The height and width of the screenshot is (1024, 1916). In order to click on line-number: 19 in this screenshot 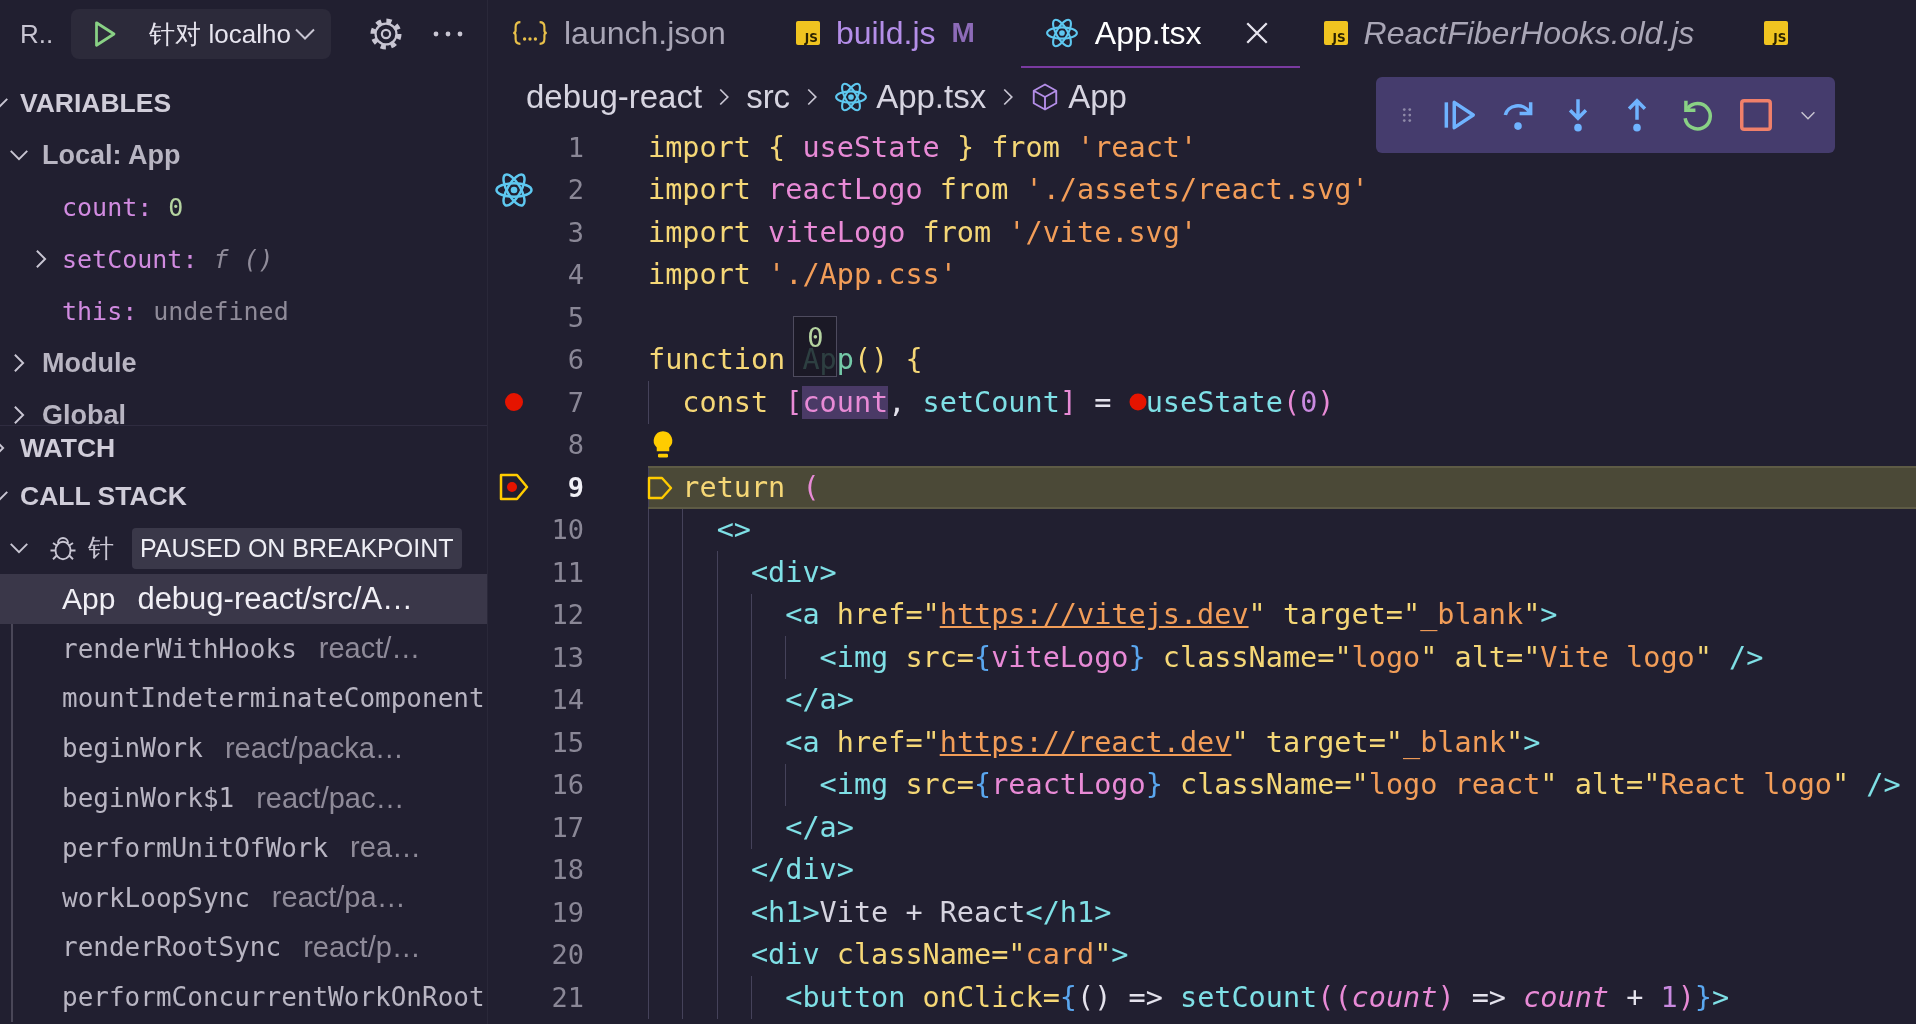, I will do `click(567, 912)`.